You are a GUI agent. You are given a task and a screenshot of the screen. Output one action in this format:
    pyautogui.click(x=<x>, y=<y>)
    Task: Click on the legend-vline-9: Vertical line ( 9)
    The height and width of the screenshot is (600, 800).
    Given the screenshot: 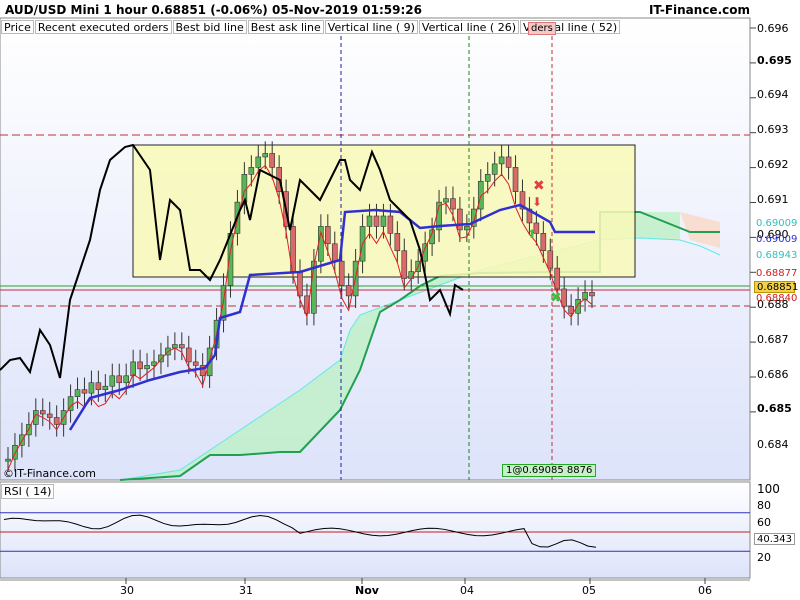 What is the action you would take?
    pyautogui.click(x=371, y=27)
    